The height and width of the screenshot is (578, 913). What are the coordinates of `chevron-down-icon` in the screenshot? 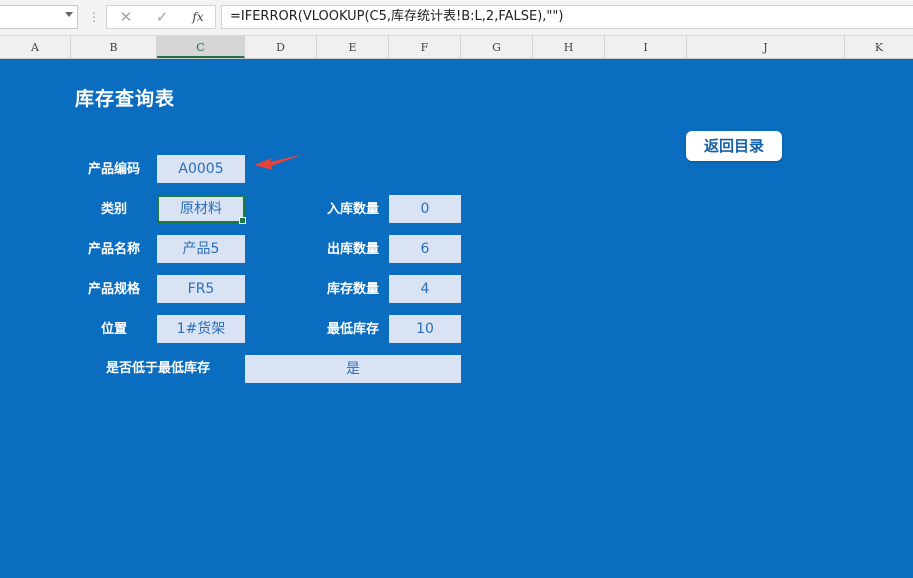 It's located at (69, 14).